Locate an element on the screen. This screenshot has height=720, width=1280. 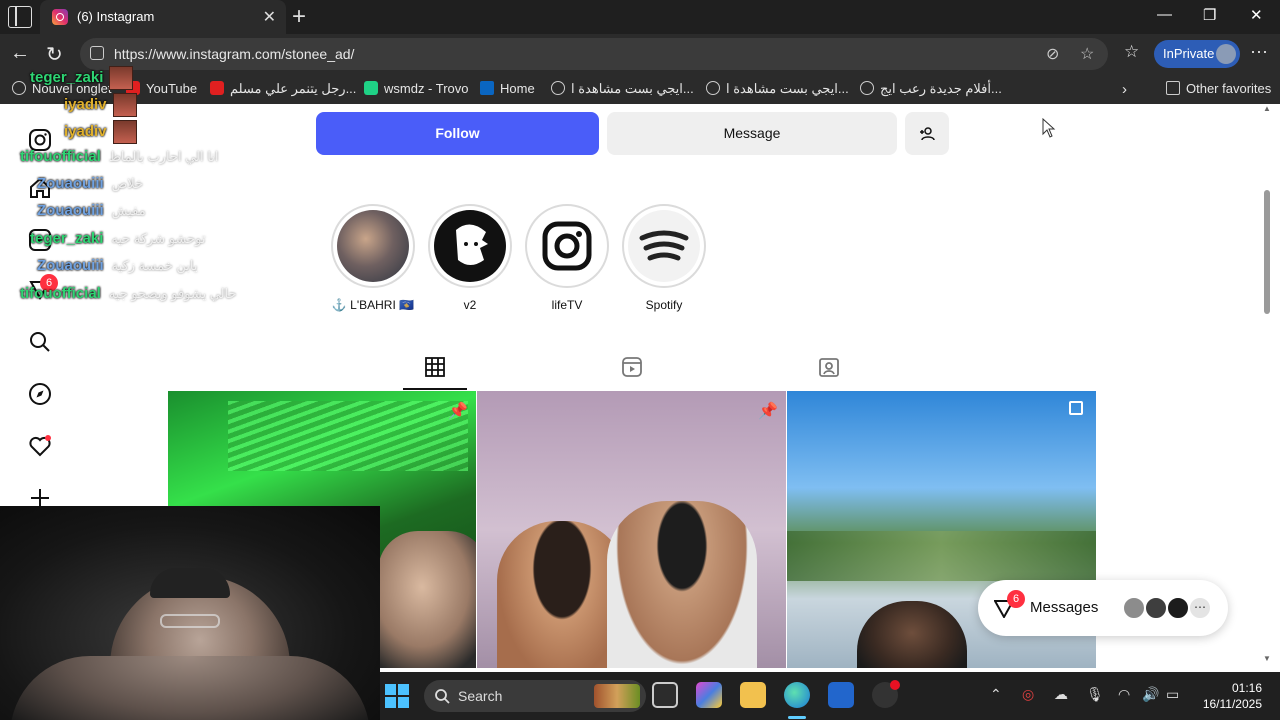
browser-tab: (6) Instagram ✕ is located at coordinates (163, 17).